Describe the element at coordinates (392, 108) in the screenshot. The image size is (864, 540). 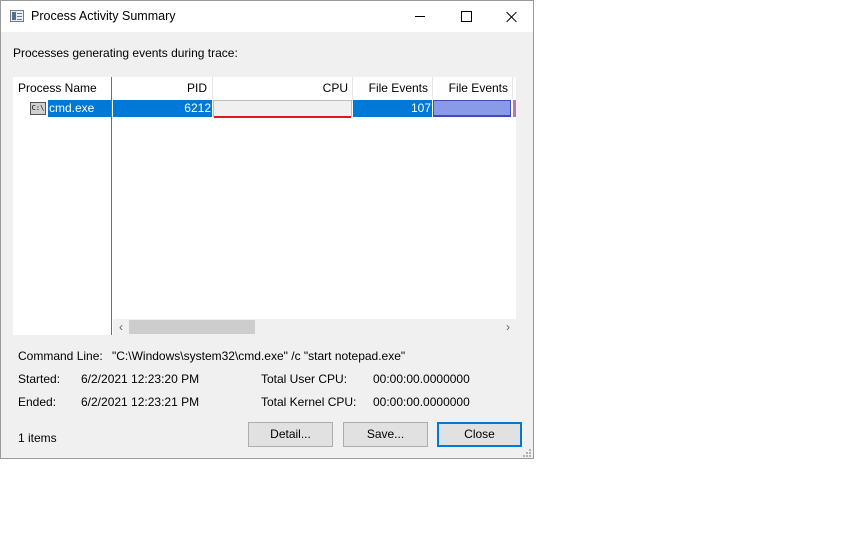
I see `row-file-events: 107` at that location.